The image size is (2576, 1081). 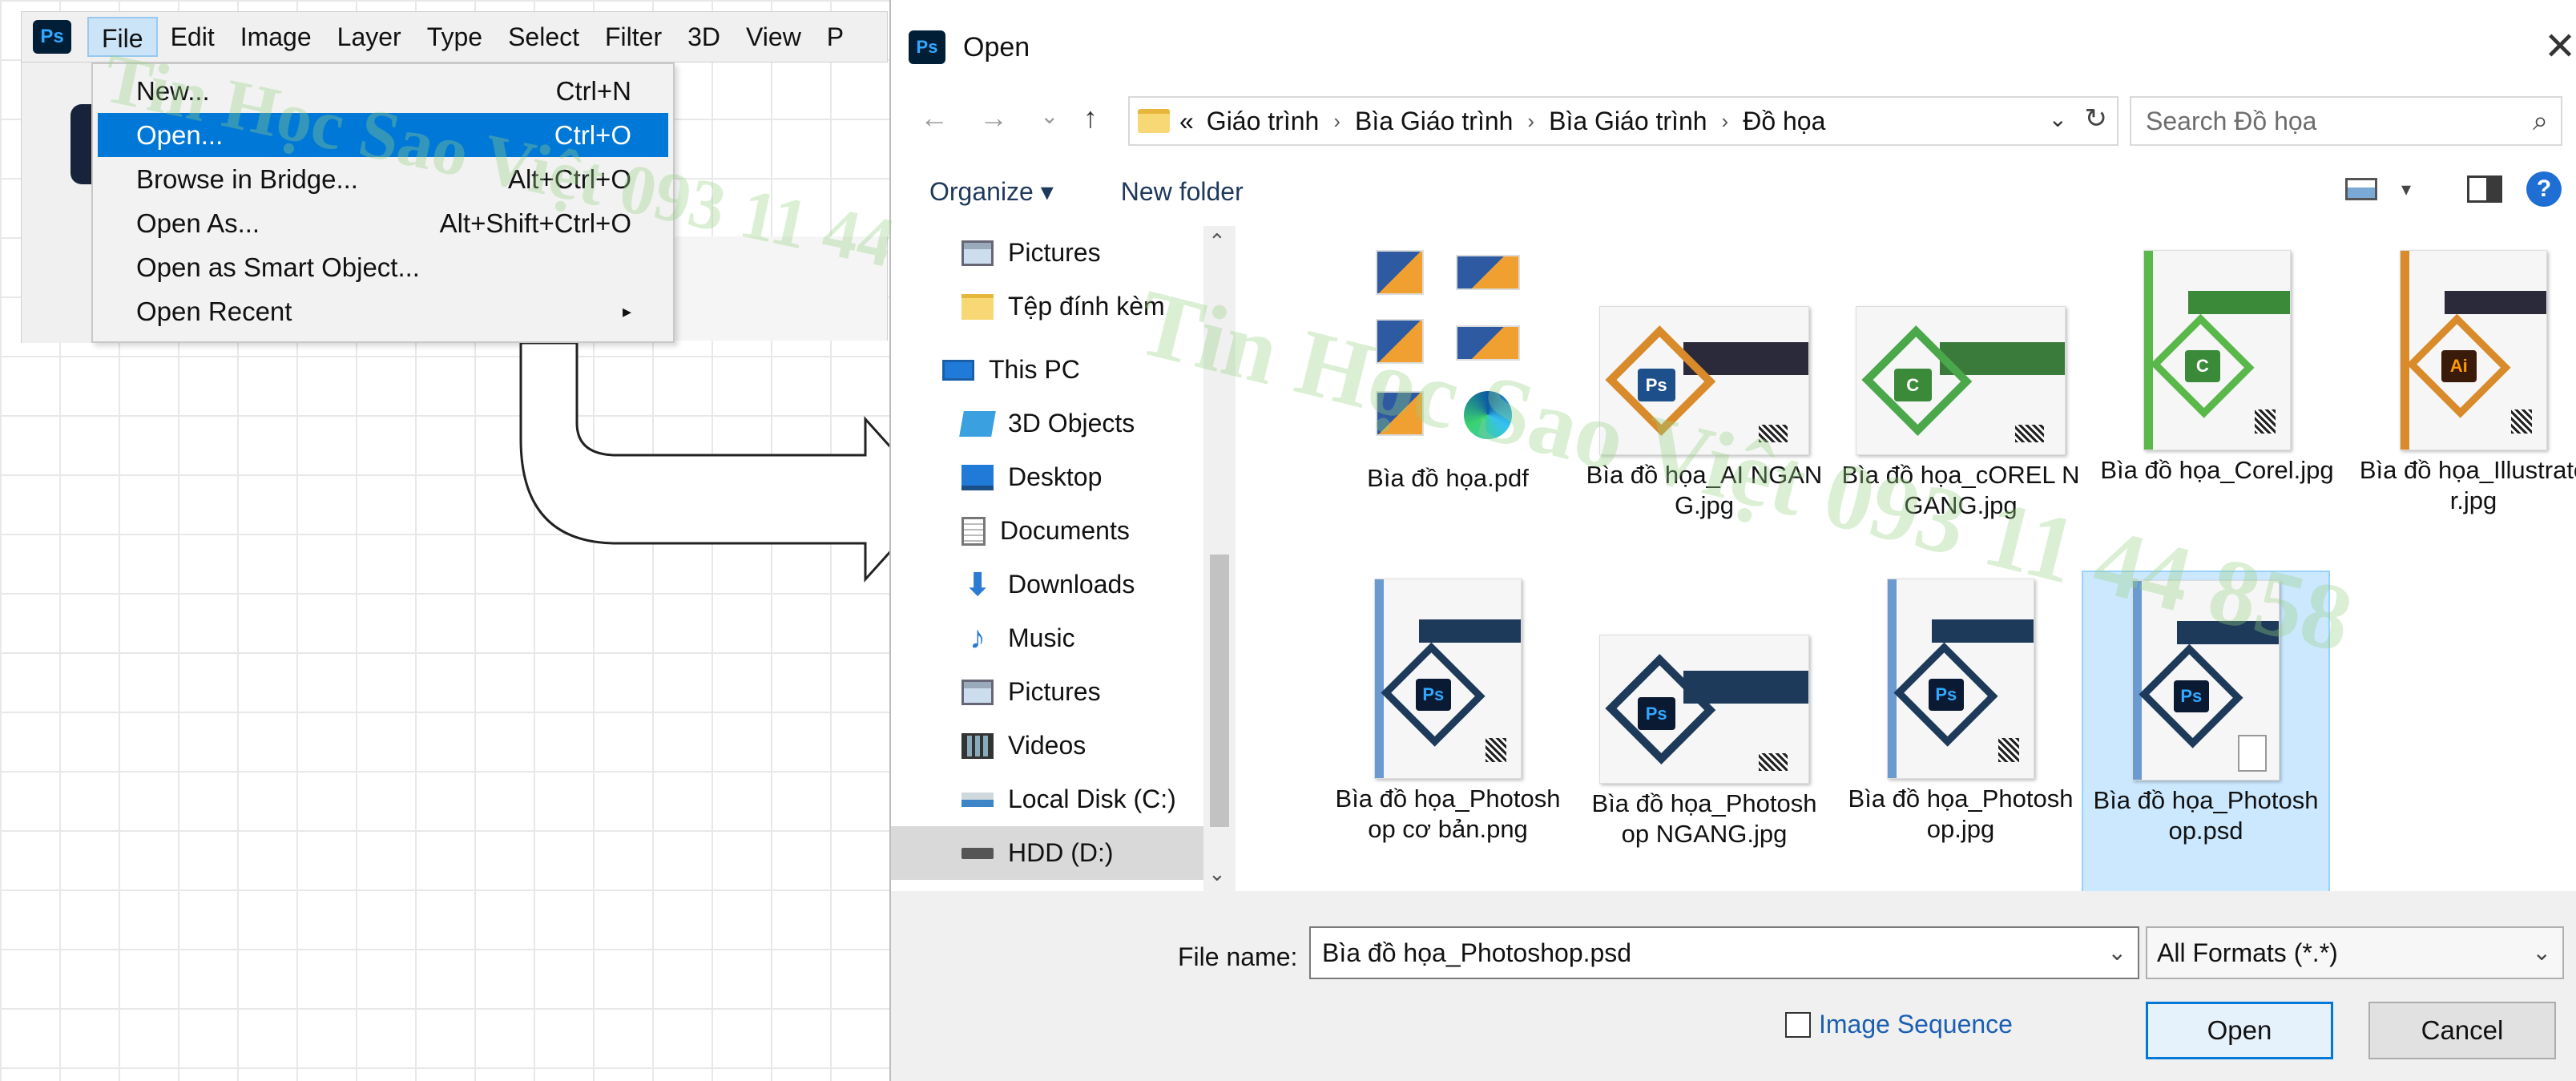 What do you see at coordinates (2360, 189) in the screenshot?
I see `change-view-icon` at bounding box center [2360, 189].